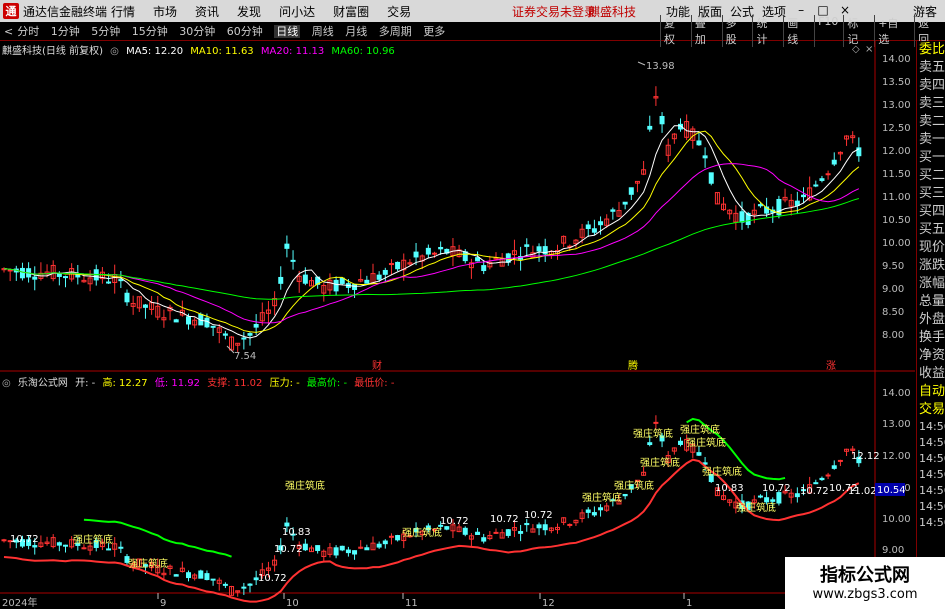 The height and width of the screenshot is (609, 945). I want to click on menu-ask: 问小达, so click(297, 11).